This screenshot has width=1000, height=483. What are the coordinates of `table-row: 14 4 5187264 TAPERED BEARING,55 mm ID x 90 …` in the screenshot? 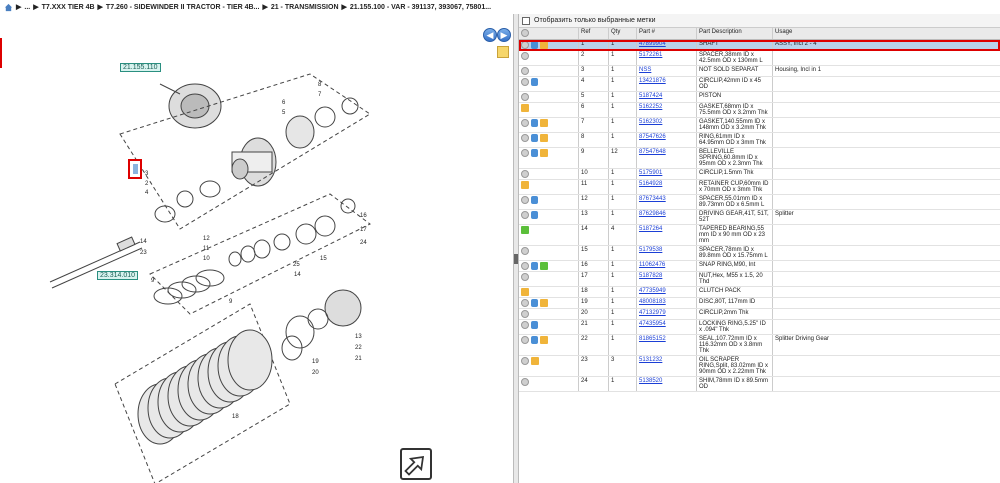 It's located at (759, 235).